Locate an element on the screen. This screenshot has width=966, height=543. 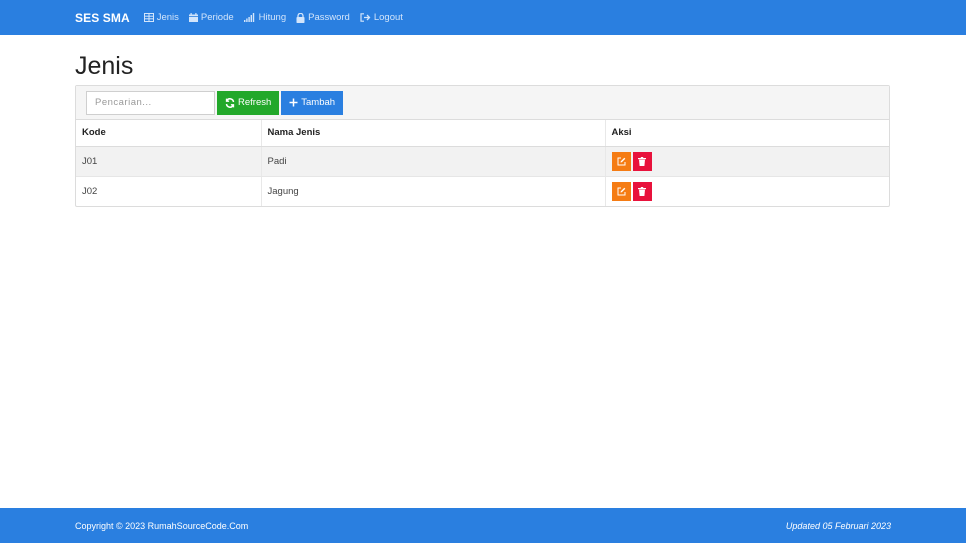
brand-link: SES SMA is located at coordinates (102, 18).